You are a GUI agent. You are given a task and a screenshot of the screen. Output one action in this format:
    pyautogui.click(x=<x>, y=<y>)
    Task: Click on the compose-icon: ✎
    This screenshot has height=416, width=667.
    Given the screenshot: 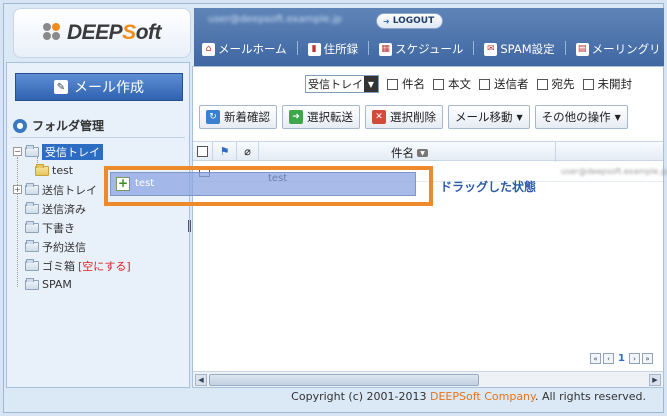 What is the action you would take?
    pyautogui.click(x=61, y=87)
    